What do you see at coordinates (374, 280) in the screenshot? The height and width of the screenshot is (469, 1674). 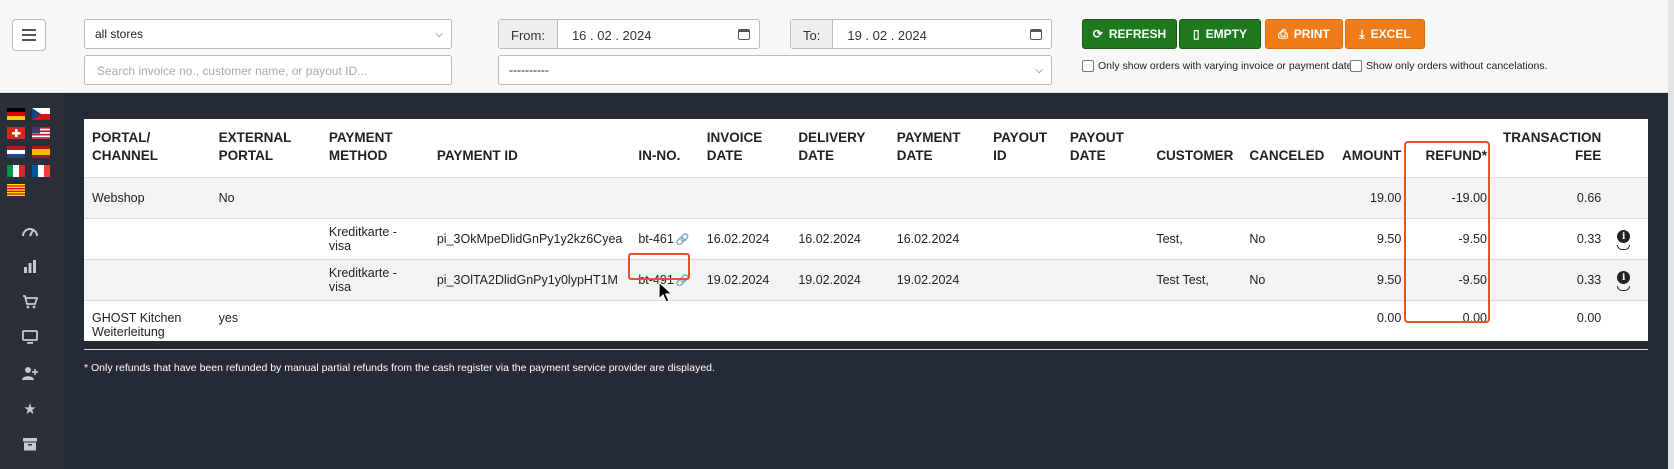 I see `cell-method: Kreditkarte - visa` at bounding box center [374, 280].